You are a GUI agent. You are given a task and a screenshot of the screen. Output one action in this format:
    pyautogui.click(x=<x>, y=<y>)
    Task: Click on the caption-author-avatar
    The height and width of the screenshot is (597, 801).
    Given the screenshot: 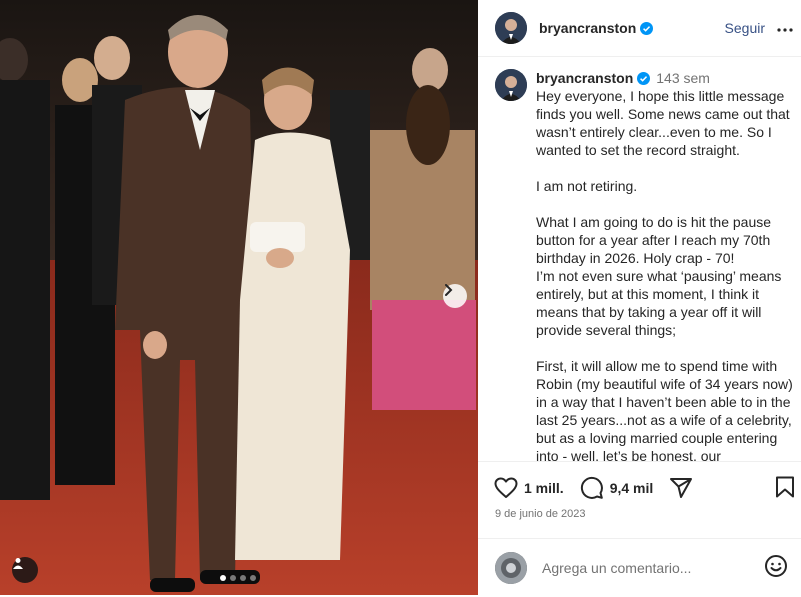 What is the action you would take?
    pyautogui.click(x=511, y=85)
    